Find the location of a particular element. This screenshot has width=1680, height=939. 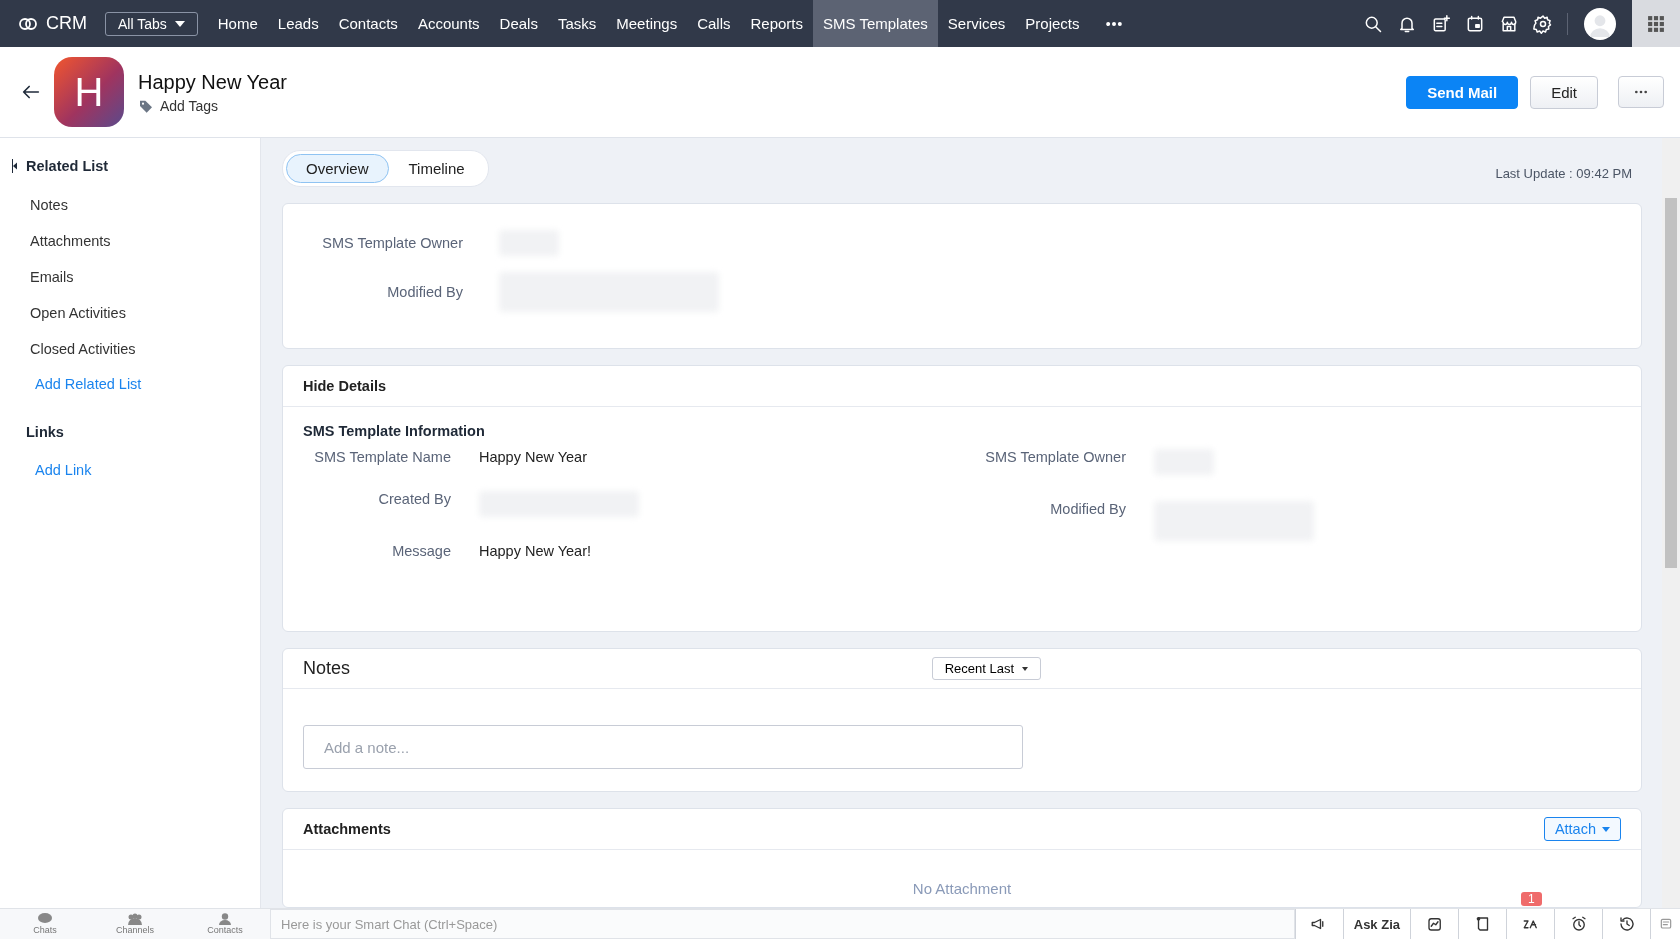

add-link: Add Link is located at coordinates (130, 471).